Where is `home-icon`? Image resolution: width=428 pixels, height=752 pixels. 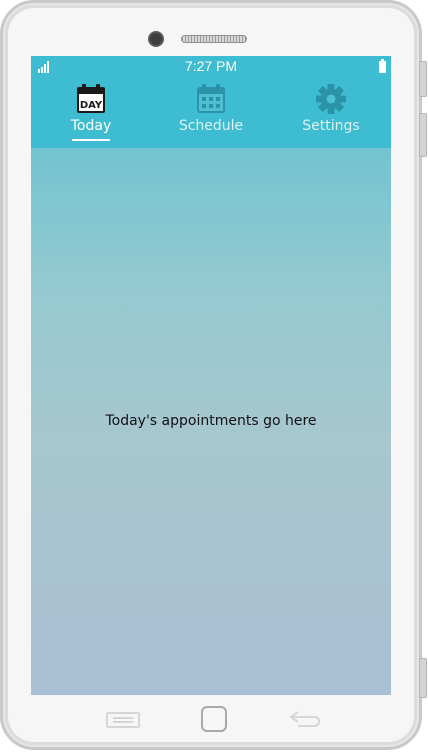
home-icon is located at coordinates (214, 719).